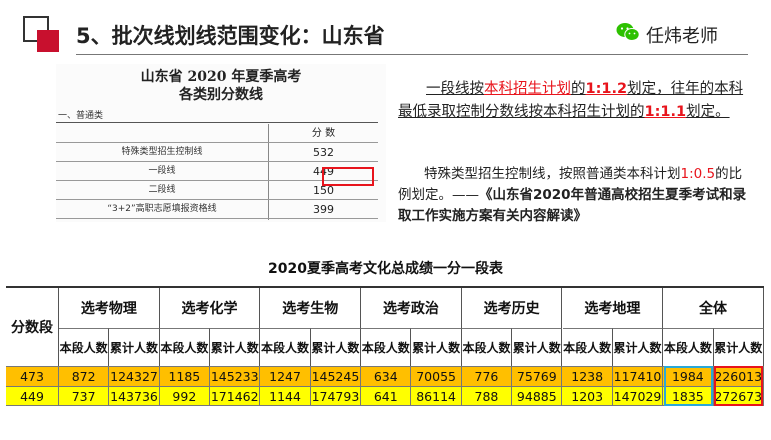 Image resolution: width=771 pixels, height=440 pixels. Describe the element at coordinates (455, 89) in the screenshot. I see `text-span: 一段线按` at that location.